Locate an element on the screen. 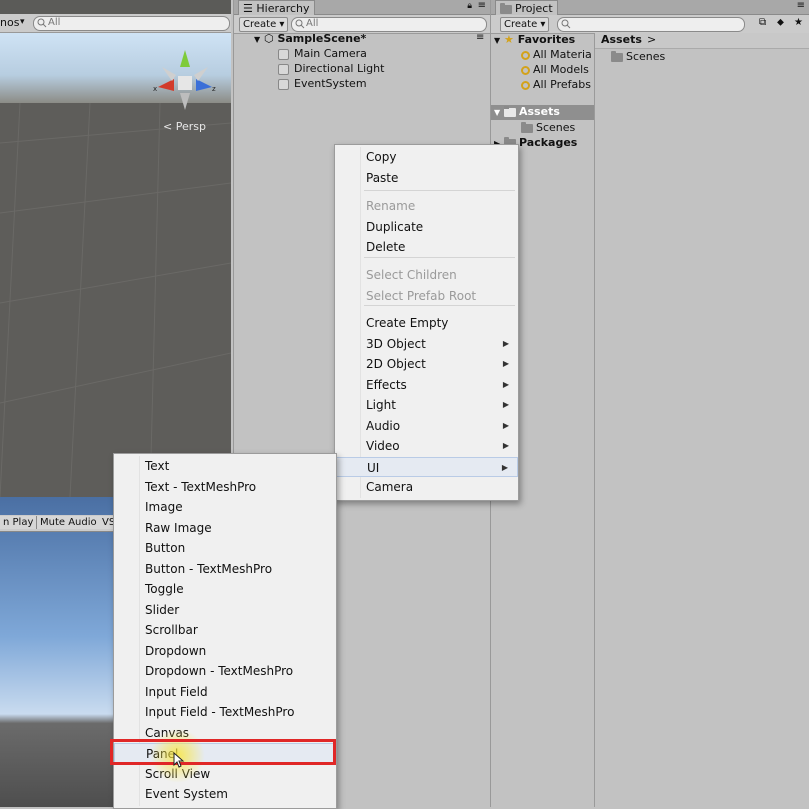 This screenshot has height=809, width=809. menu-item-3d-object: 3D Object ▶ is located at coordinates (426, 344).